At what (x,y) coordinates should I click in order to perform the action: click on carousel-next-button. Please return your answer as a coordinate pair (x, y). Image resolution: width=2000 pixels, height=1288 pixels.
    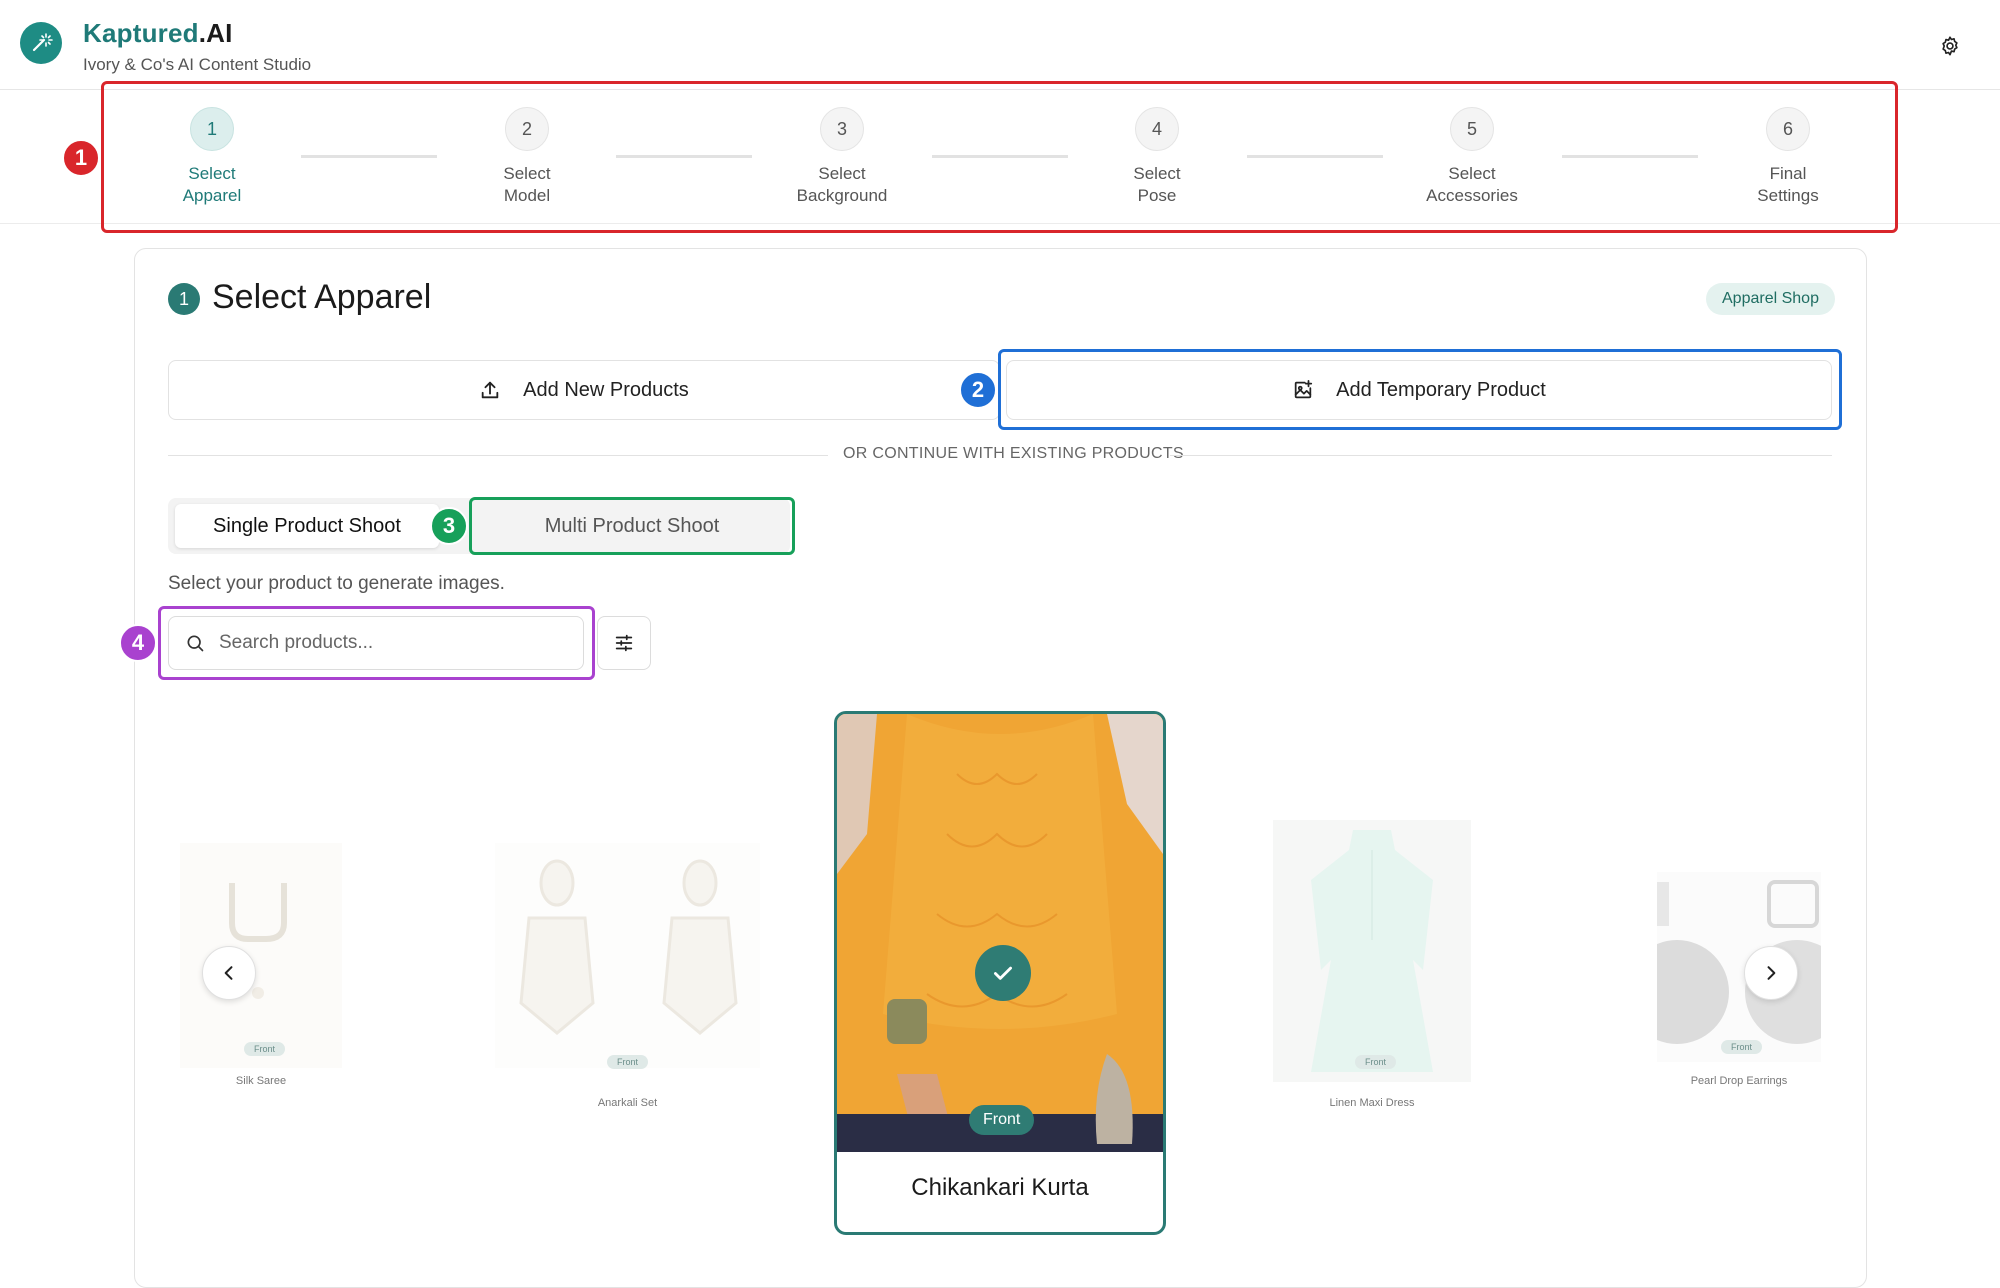
    Looking at the image, I should click on (1771, 973).